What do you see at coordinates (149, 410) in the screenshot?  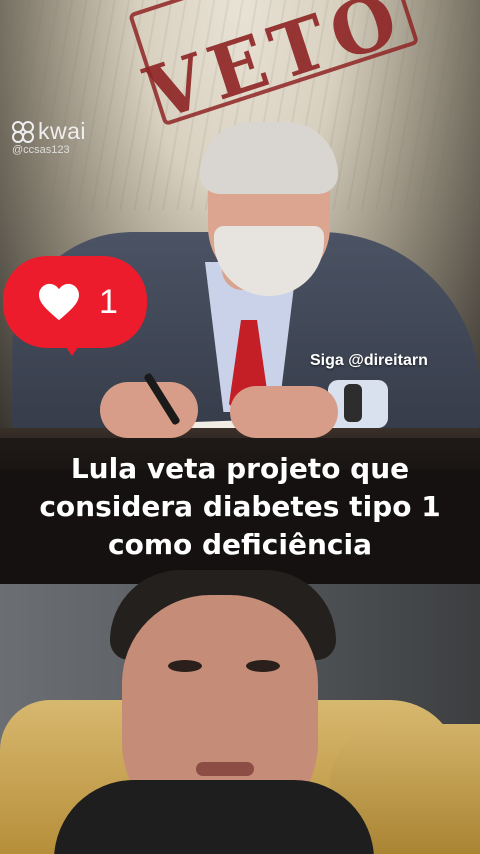 I see `left-hand` at bounding box center [149, 410].